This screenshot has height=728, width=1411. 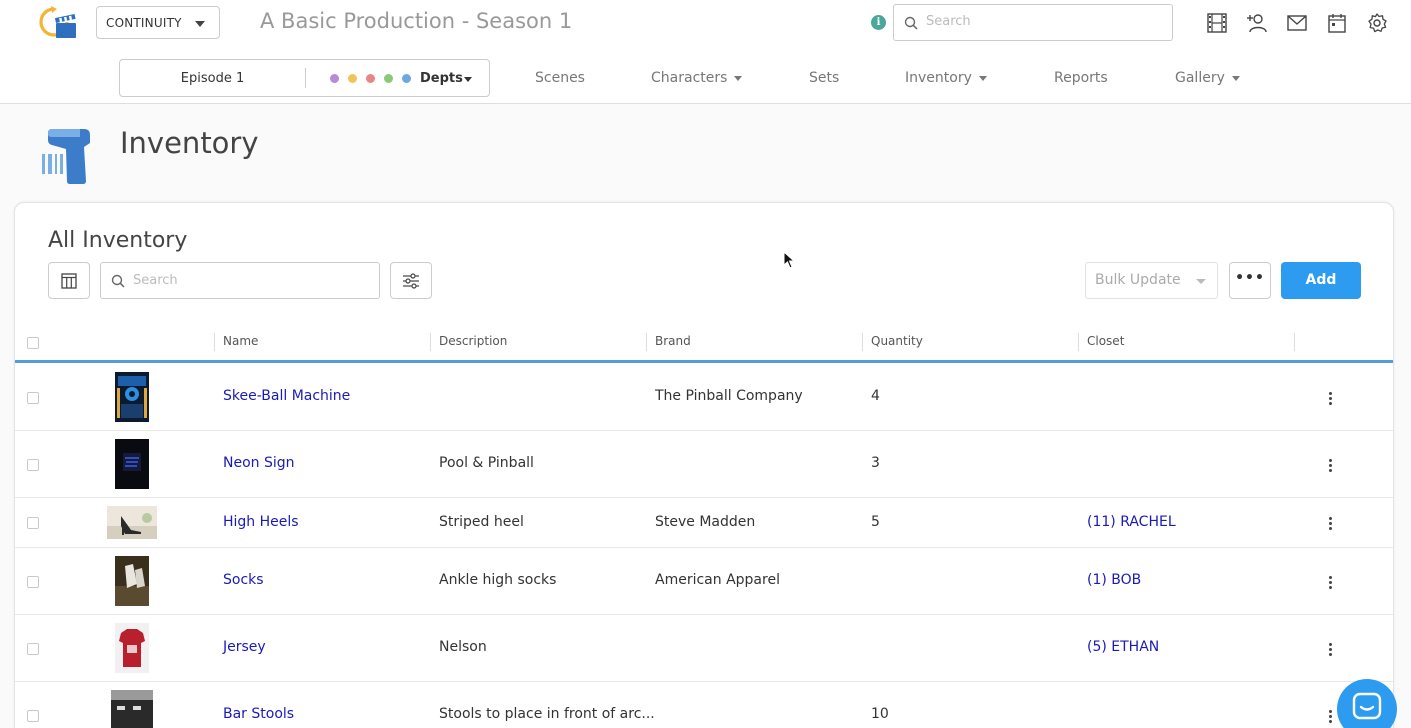 I want to click on add-button: Add, so click(x=1321, y=280).